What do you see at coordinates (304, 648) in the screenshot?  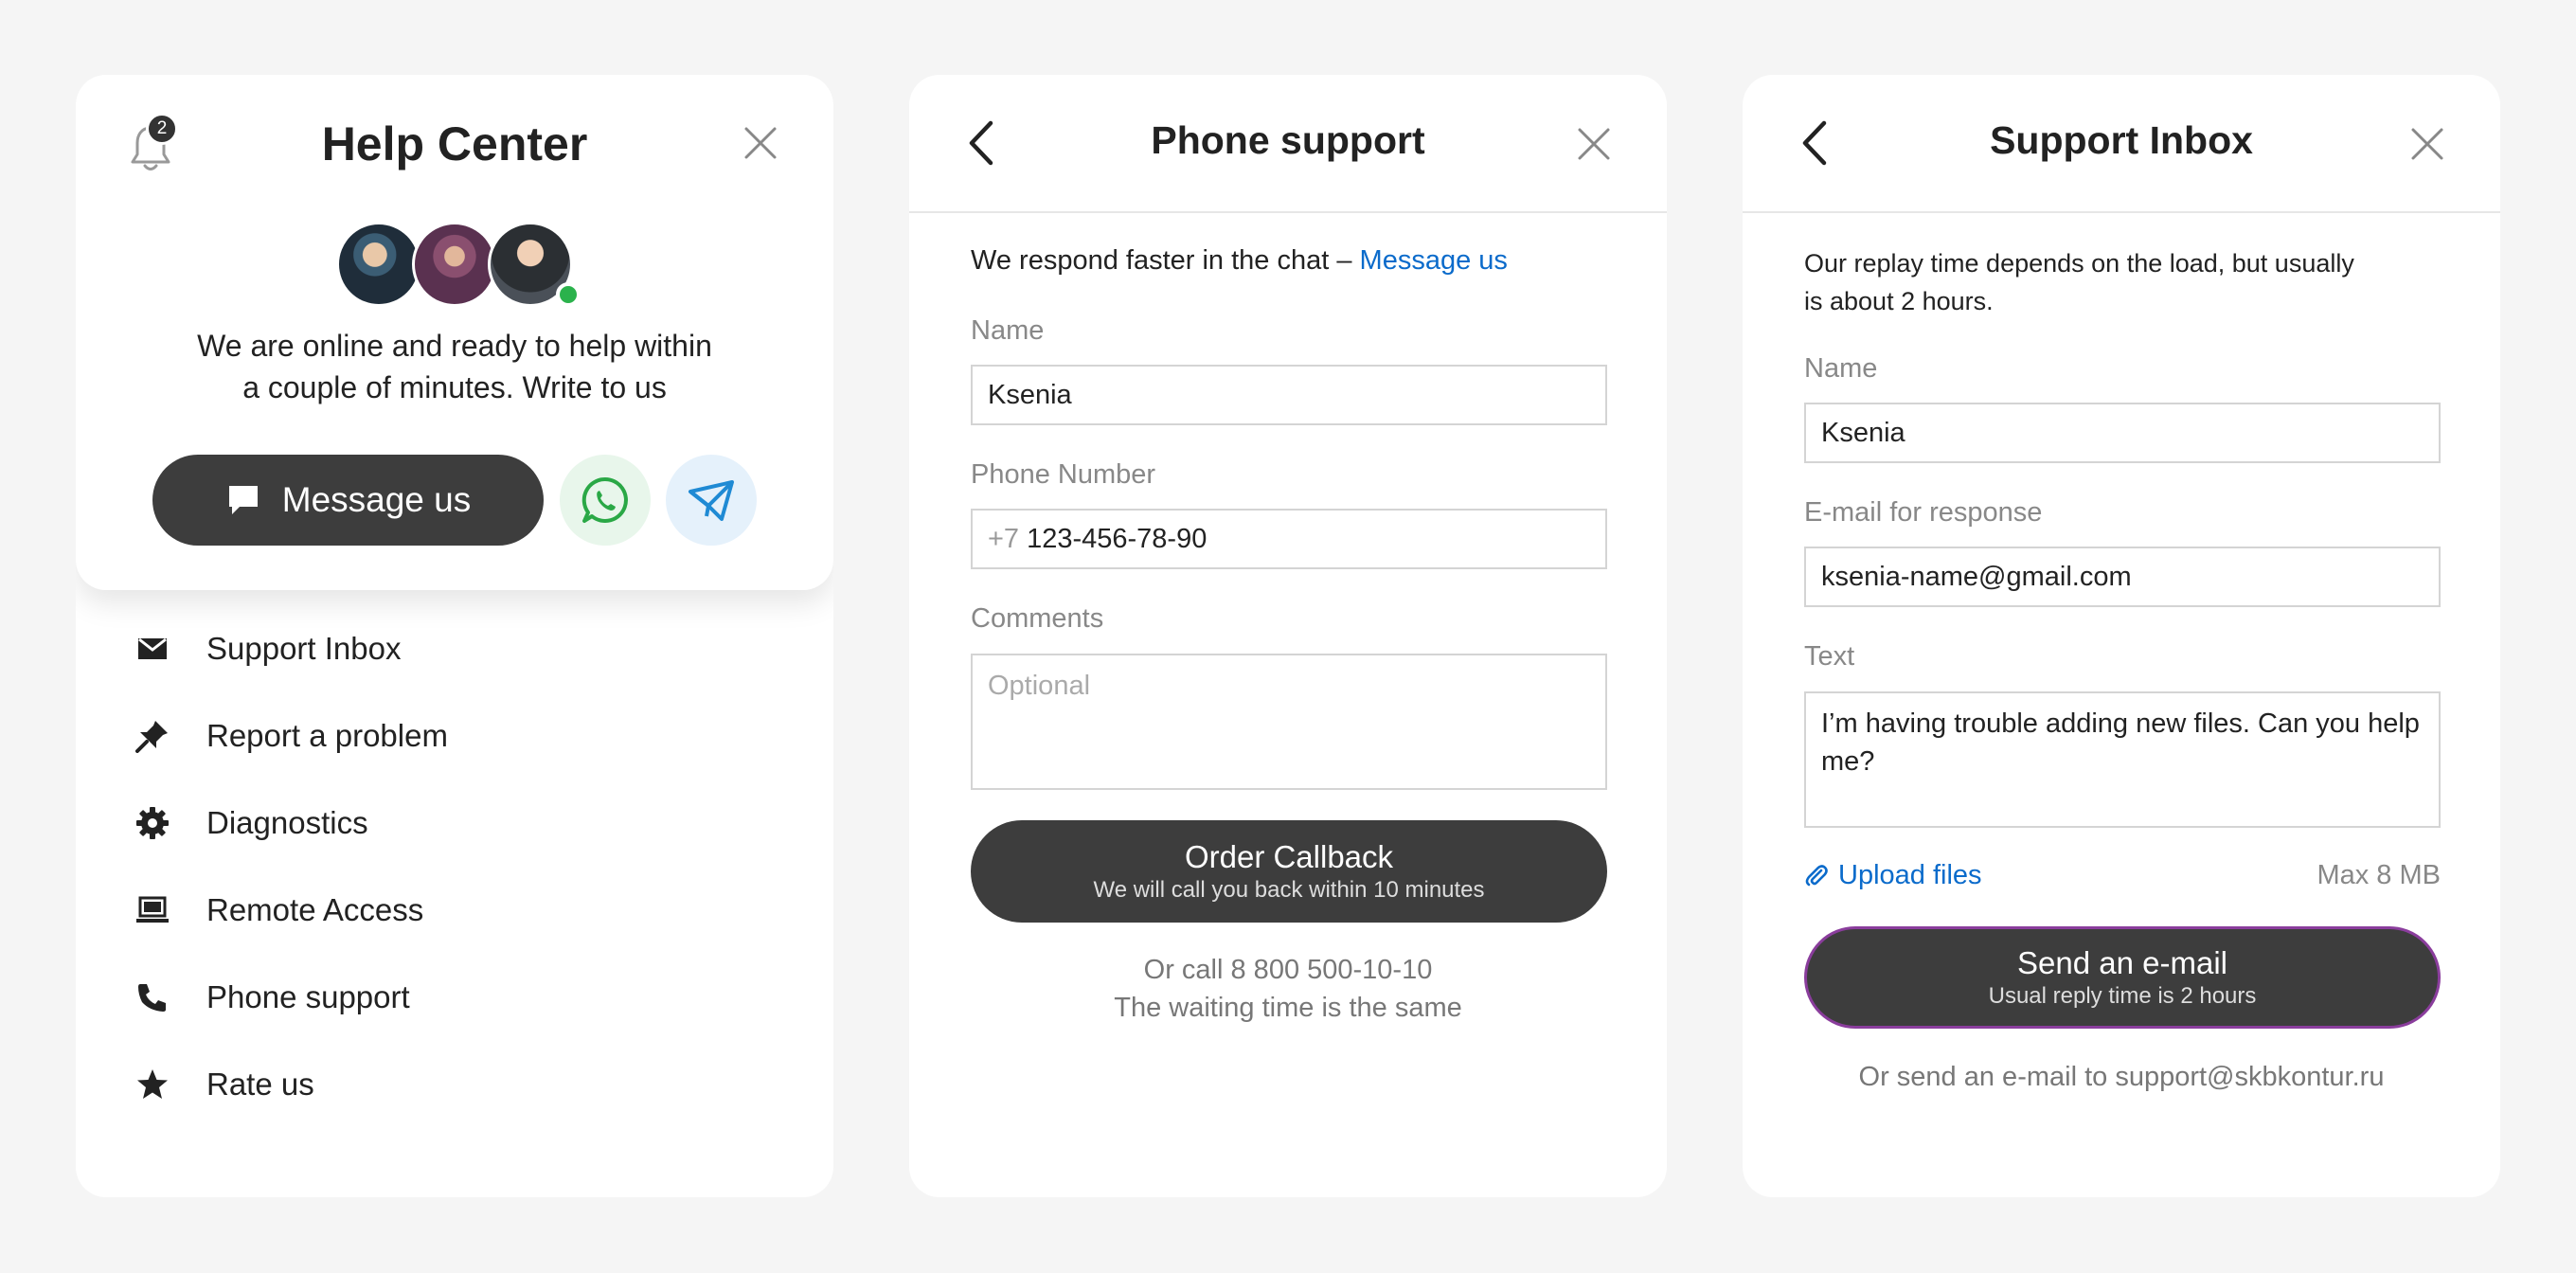 I see `menu-item-label: Support Inbox` at bounding box center [304, 648].